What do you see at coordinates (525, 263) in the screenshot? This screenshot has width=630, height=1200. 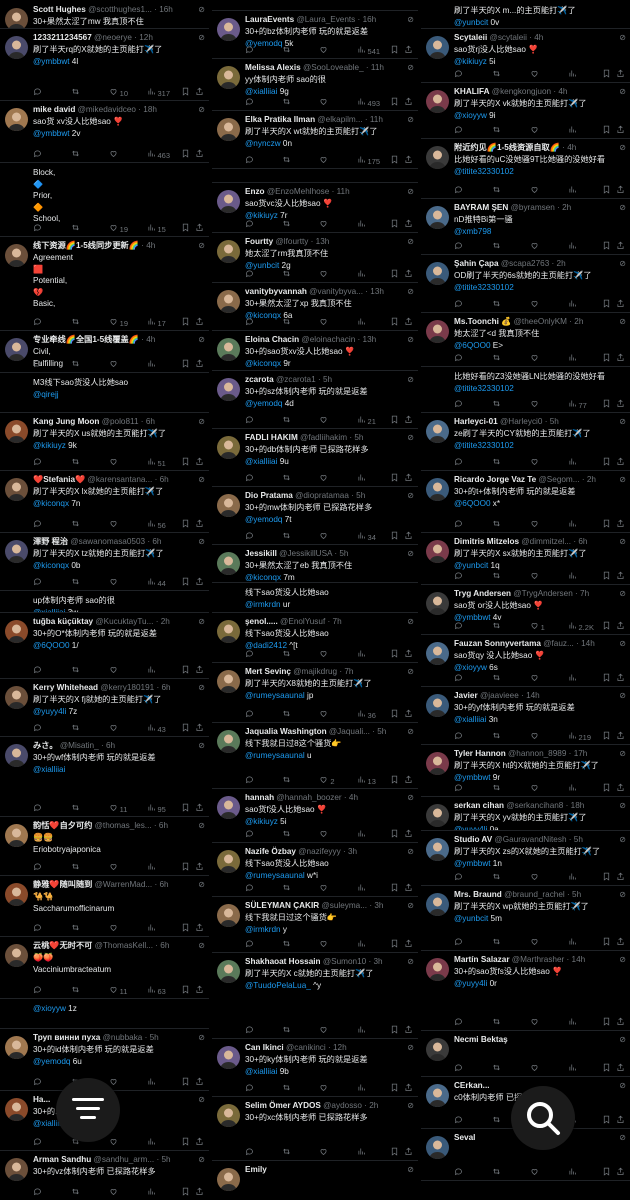 I see `user-handle: @scapa2763` at bounding box center [525, 263].